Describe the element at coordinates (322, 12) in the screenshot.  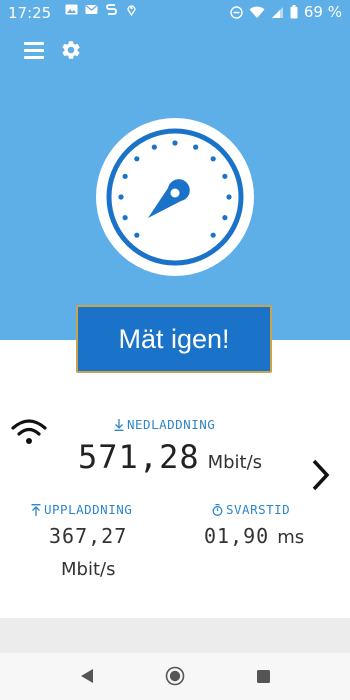
I see `battery-percent: 69 %` at that location.